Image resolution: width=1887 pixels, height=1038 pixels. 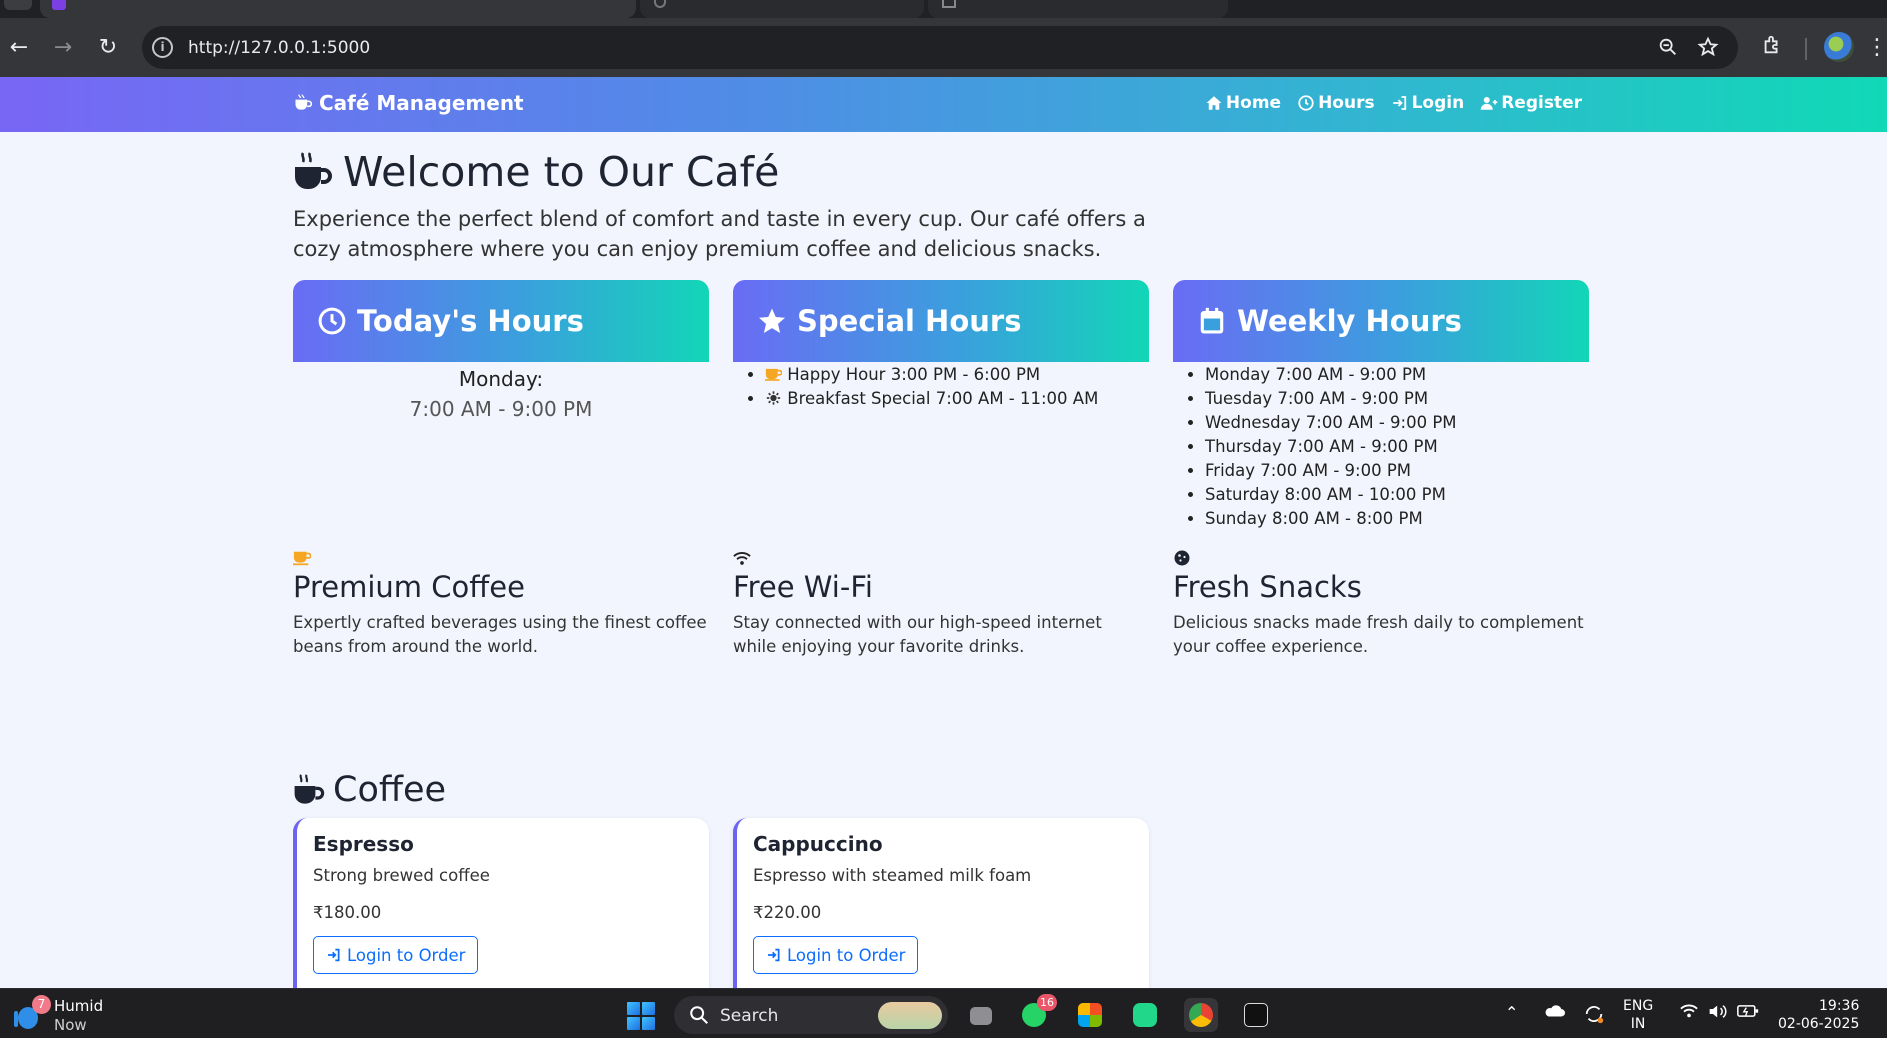 I want to click on menu-item-price: ₹180.00, so click(x=347, y=912).